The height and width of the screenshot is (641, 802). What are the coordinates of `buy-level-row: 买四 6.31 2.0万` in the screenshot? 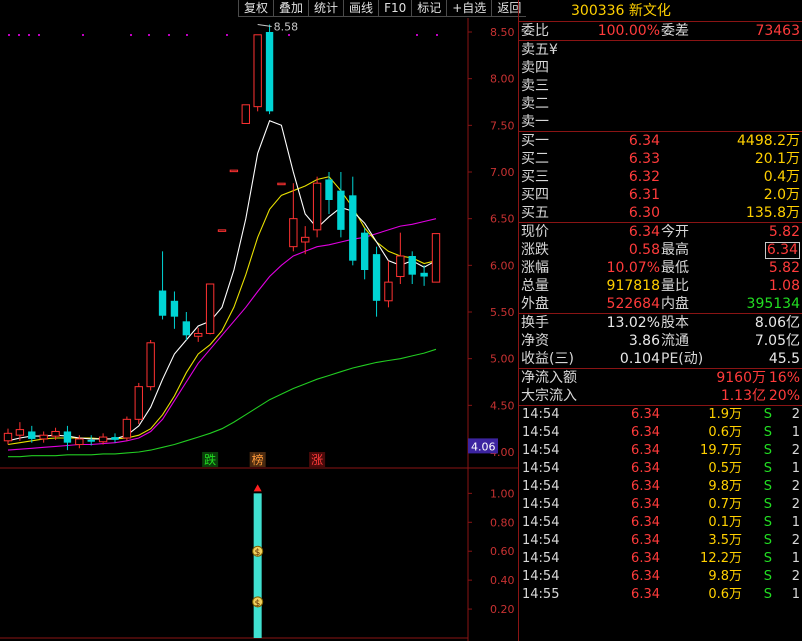 It's located at (660, 195).